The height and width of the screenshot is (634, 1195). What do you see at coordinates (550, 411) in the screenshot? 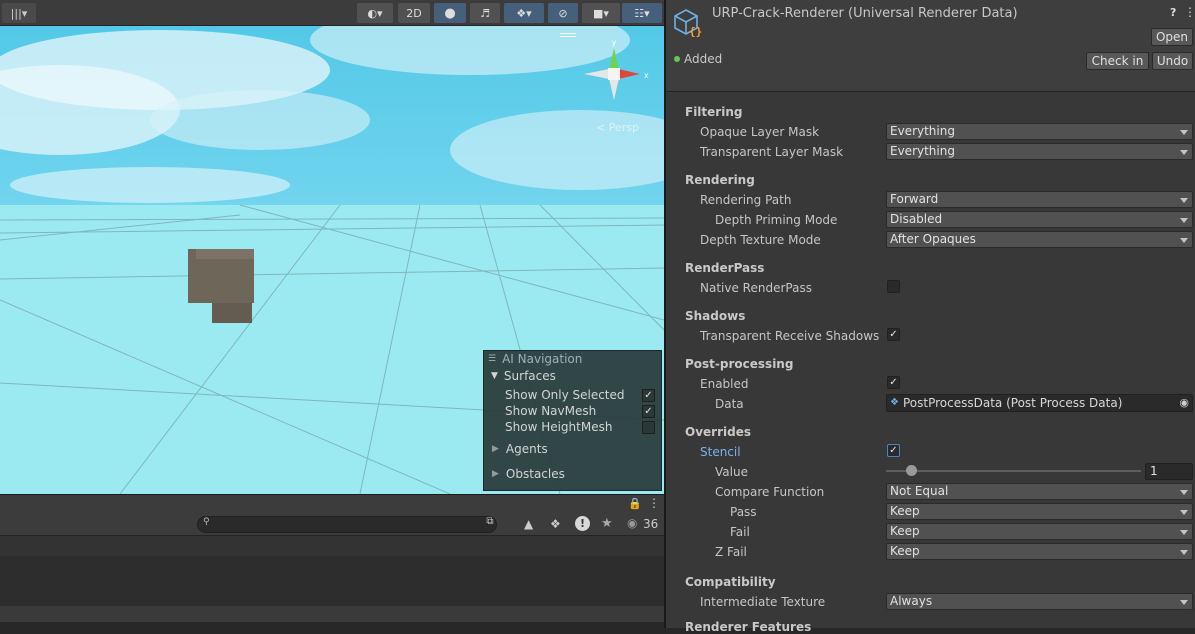
I see `option-show-navmesh: Show NavMesh` at bounding box center [550, 411].